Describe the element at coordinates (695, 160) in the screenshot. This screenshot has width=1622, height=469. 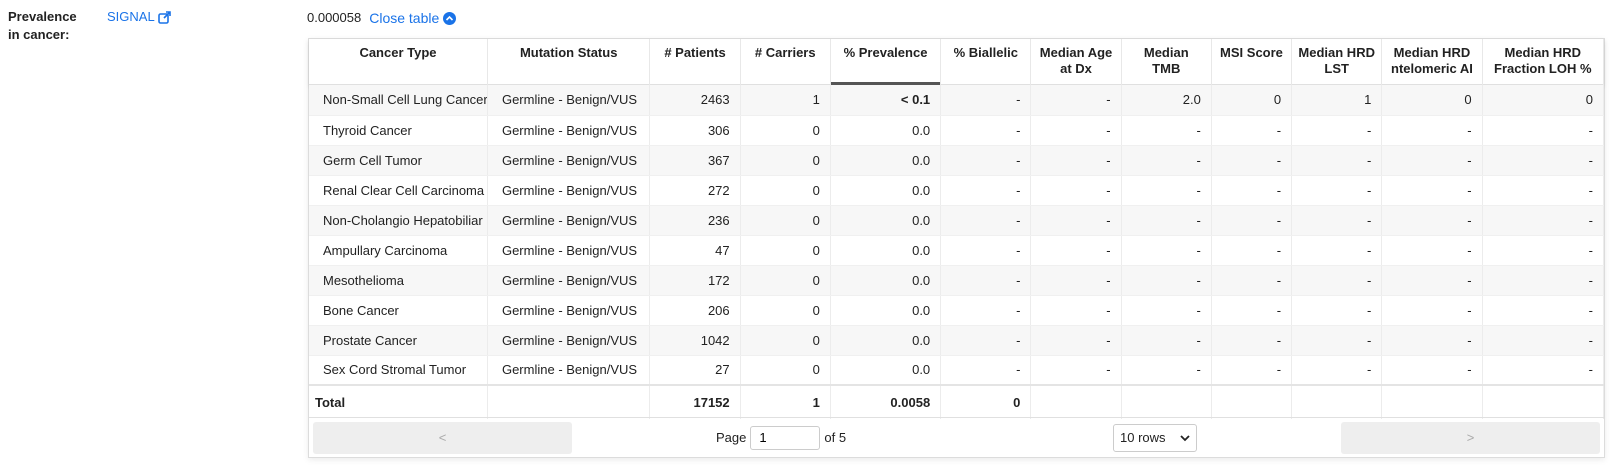
I see `table-cell: 367` at that location.